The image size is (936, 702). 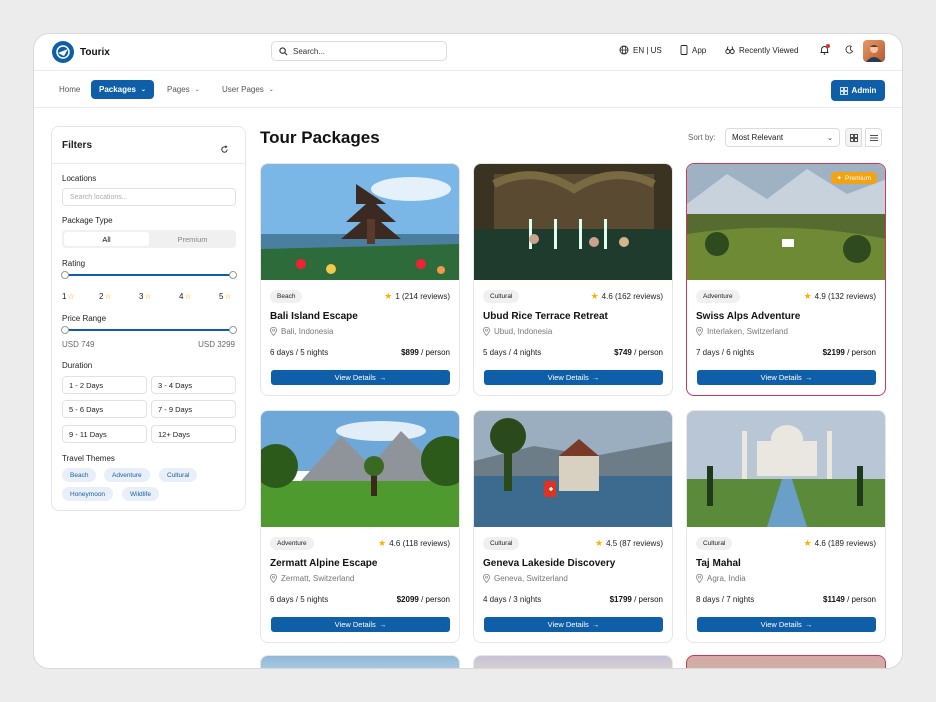 I want to click on location-text: Interlaken, Switzerland, so click(x=747, y=331).